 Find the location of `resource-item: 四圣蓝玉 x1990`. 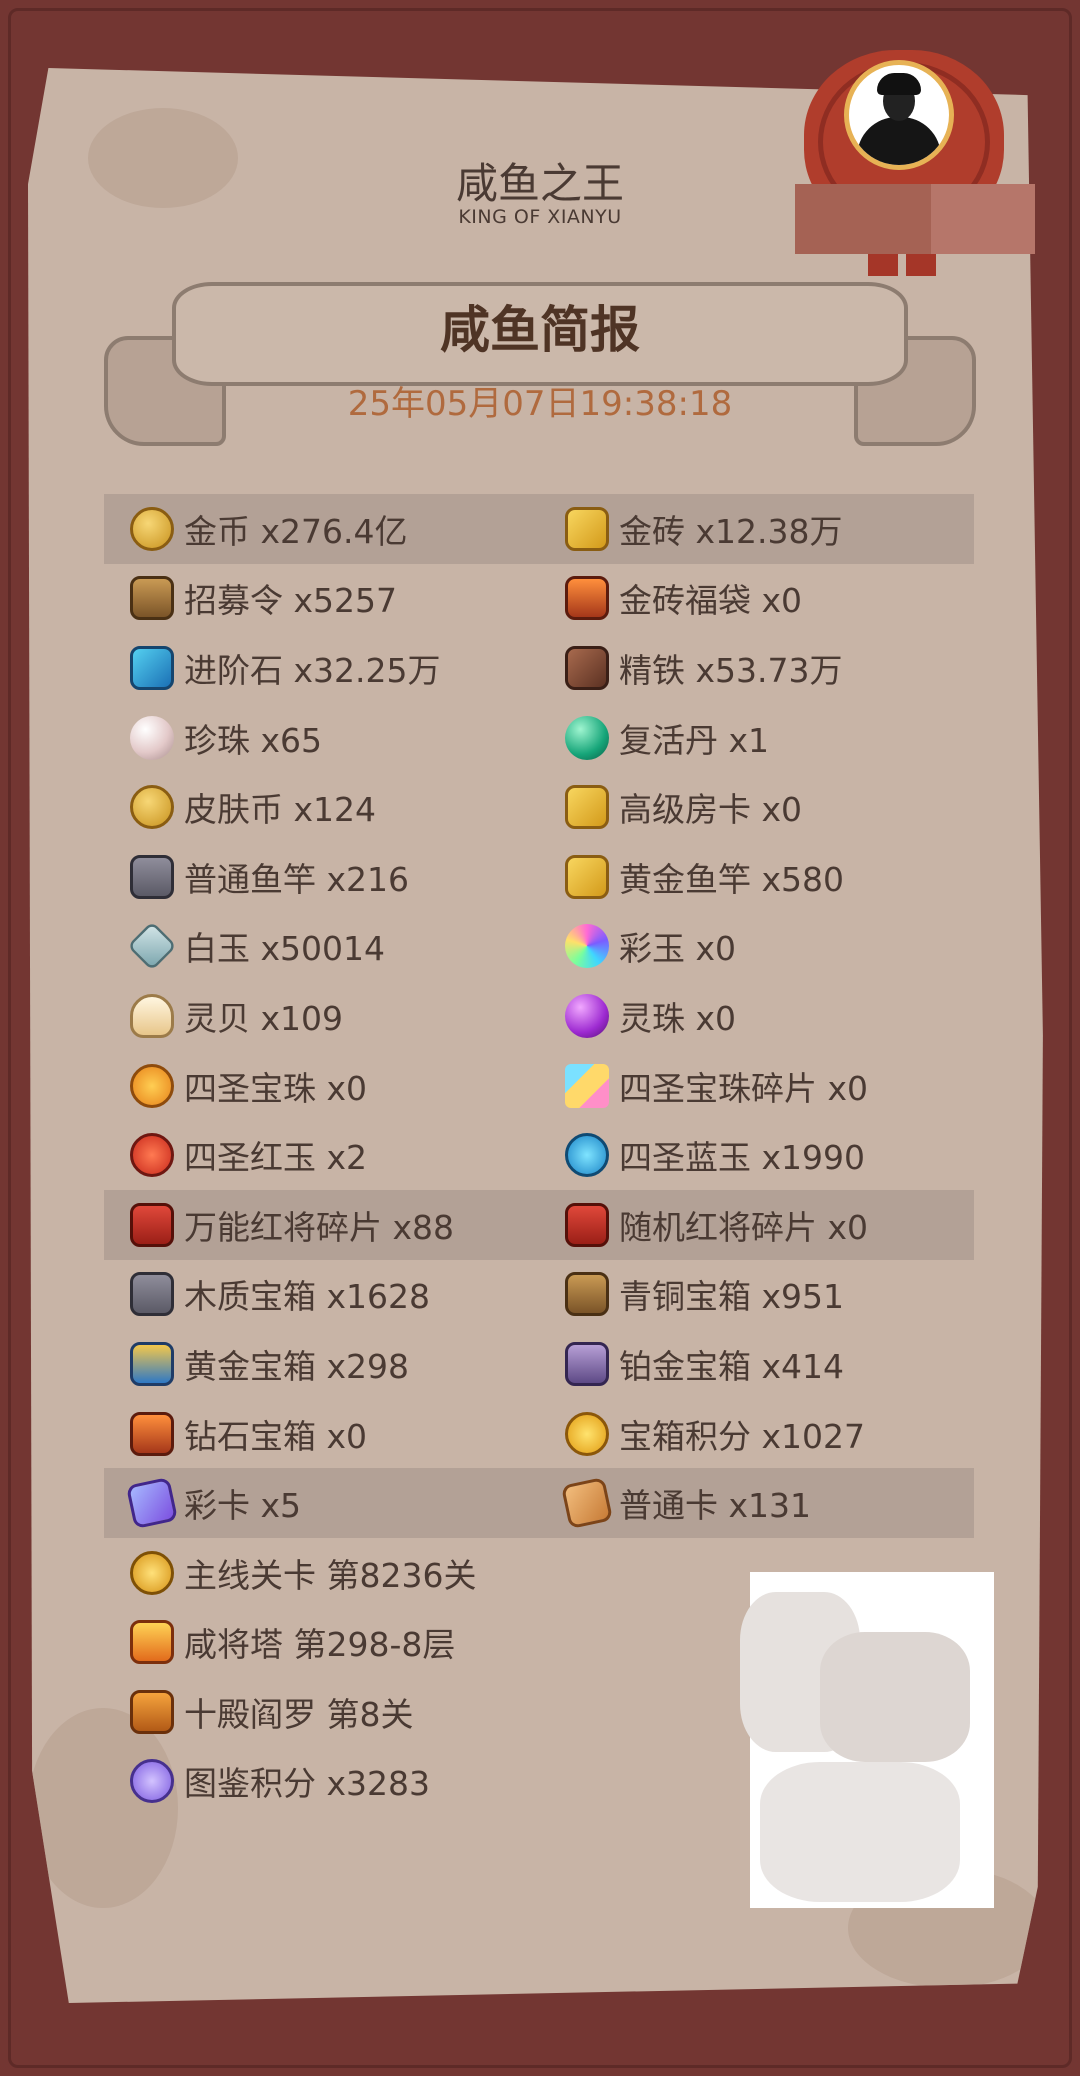

resource-item: 四圣蓝玉 x1990 is located at coordinates (715, 1155).